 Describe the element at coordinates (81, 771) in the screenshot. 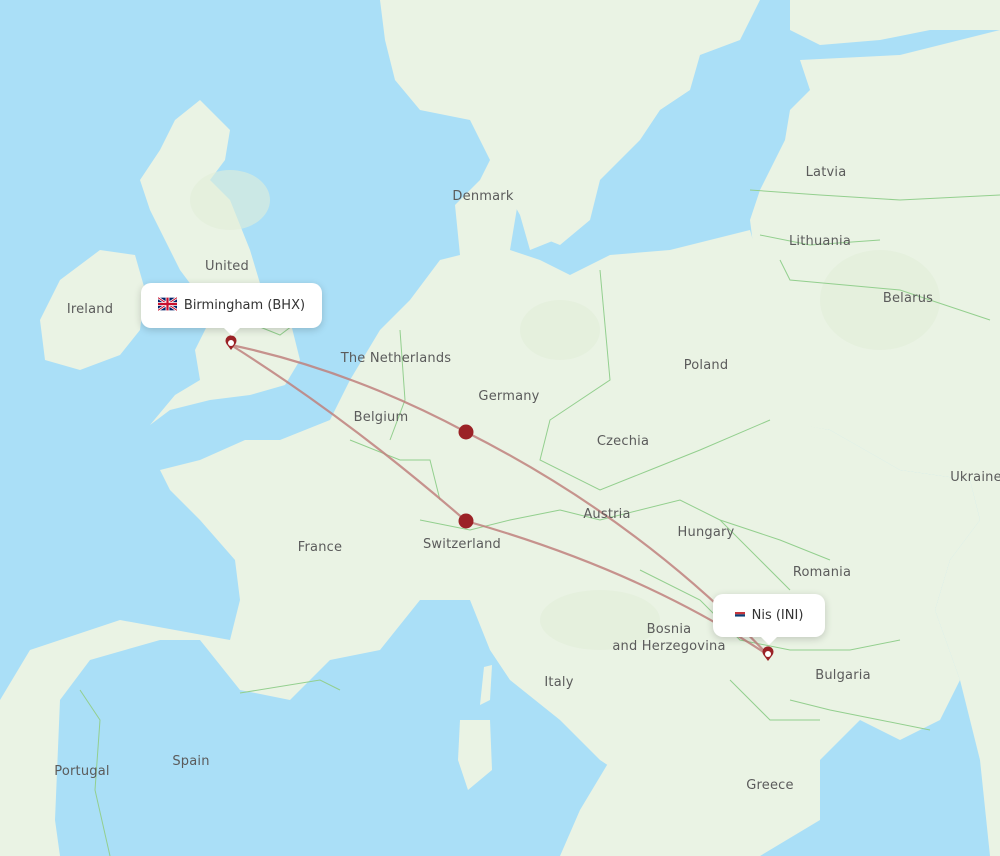

I see `label-portugal: Portugal` at that location.